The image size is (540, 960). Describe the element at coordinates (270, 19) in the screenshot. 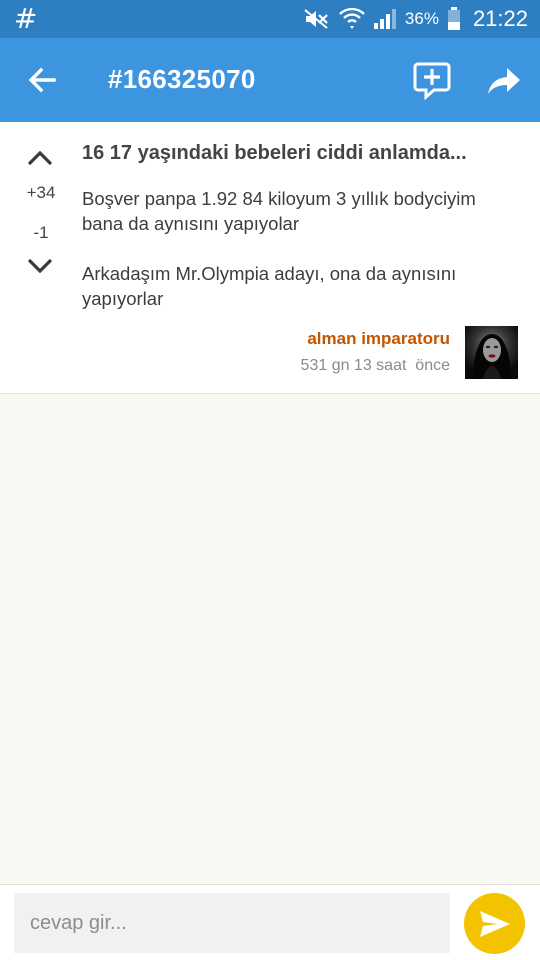

I see `status-bar: # 36% 21:22` at that location.